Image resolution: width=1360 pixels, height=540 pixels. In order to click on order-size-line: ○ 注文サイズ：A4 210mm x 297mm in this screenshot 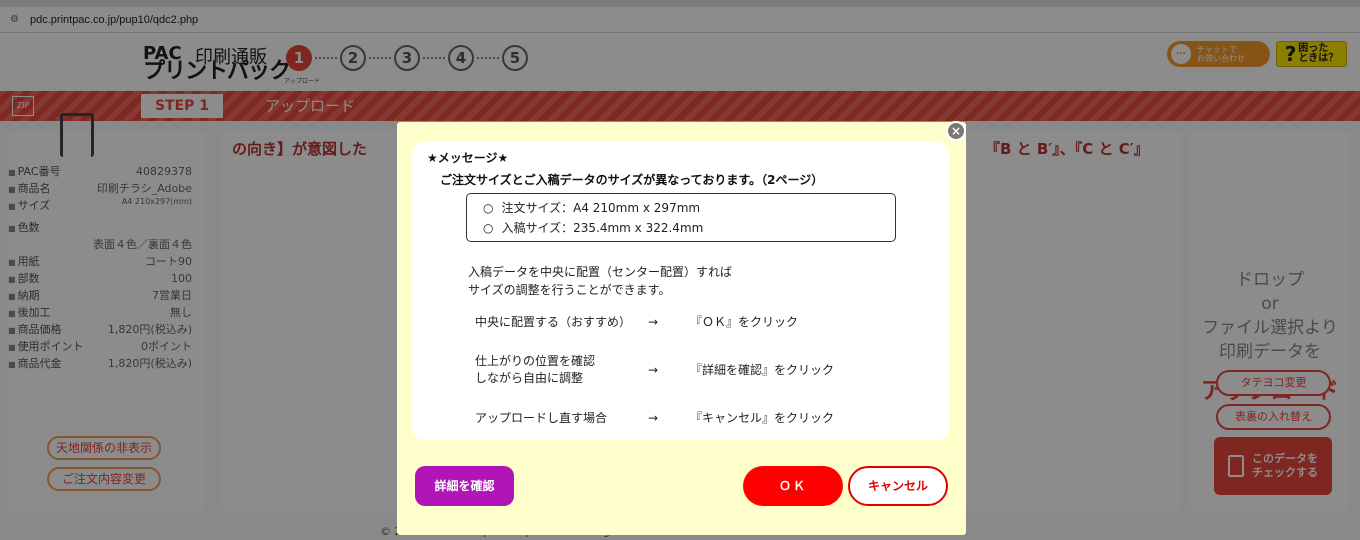, I will do `click(592, 208)`.